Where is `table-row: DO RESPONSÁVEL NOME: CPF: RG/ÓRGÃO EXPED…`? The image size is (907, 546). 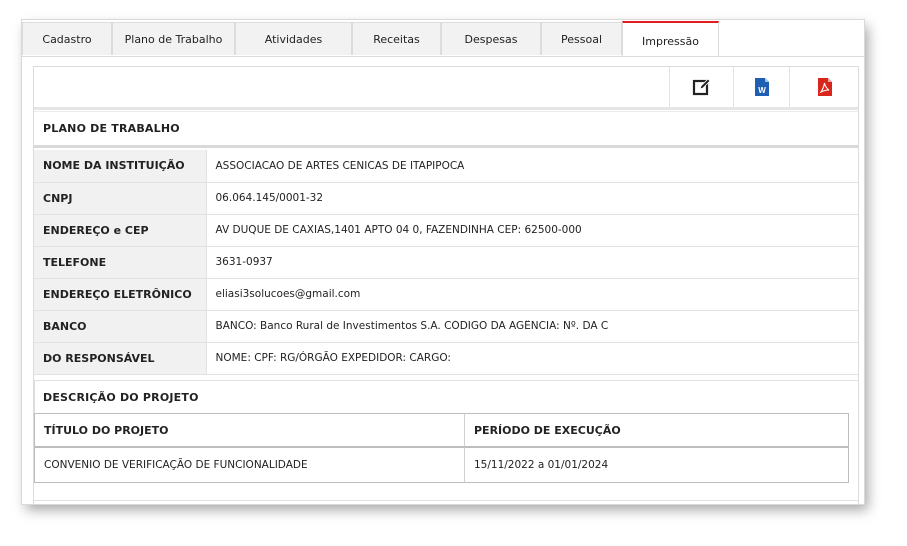
table-row: DO RESPONSÁVEL NOME: CPF: RG/ÓRGÃO EXPED… is located at coordinates (446, 358).